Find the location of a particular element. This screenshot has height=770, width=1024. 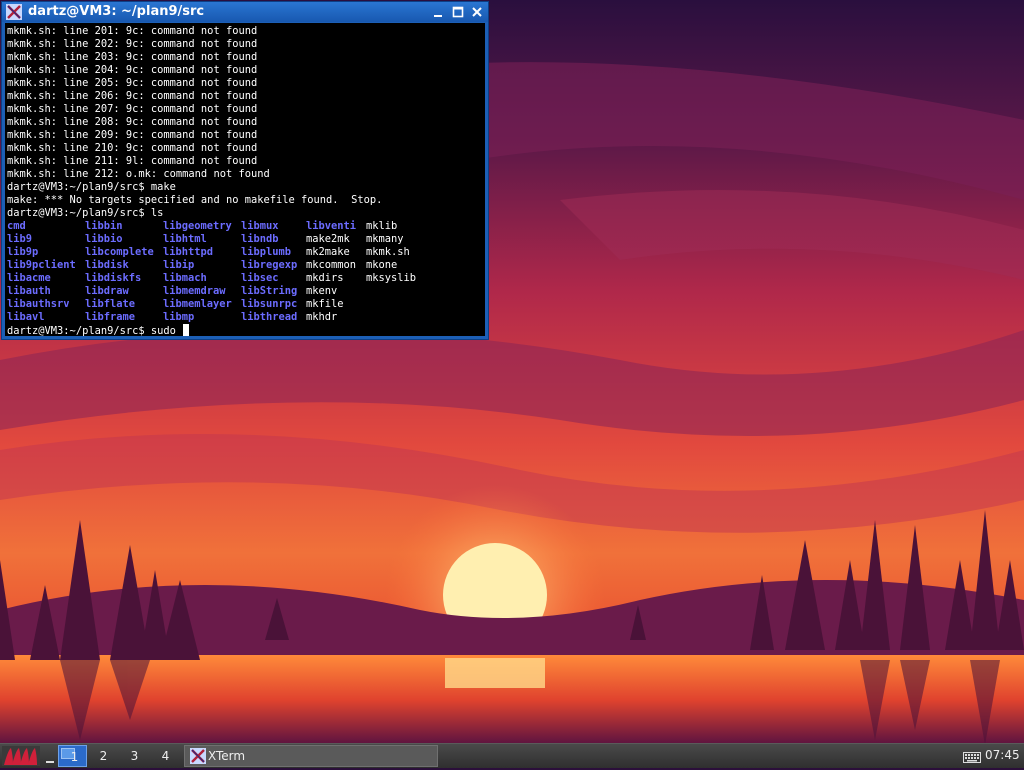

ls-directory-entry: libmp is located at coordinates (179, 317).